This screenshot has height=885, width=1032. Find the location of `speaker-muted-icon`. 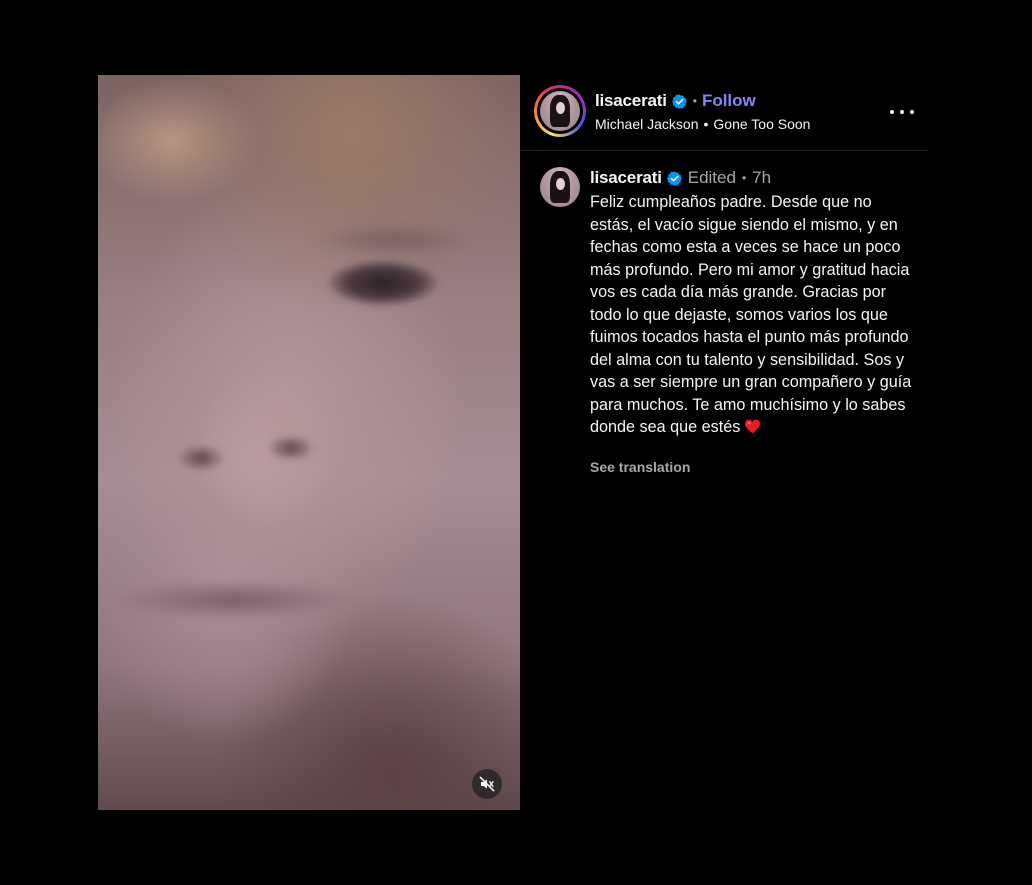

speaker-muted-icon is located at coordinates (487, 784).